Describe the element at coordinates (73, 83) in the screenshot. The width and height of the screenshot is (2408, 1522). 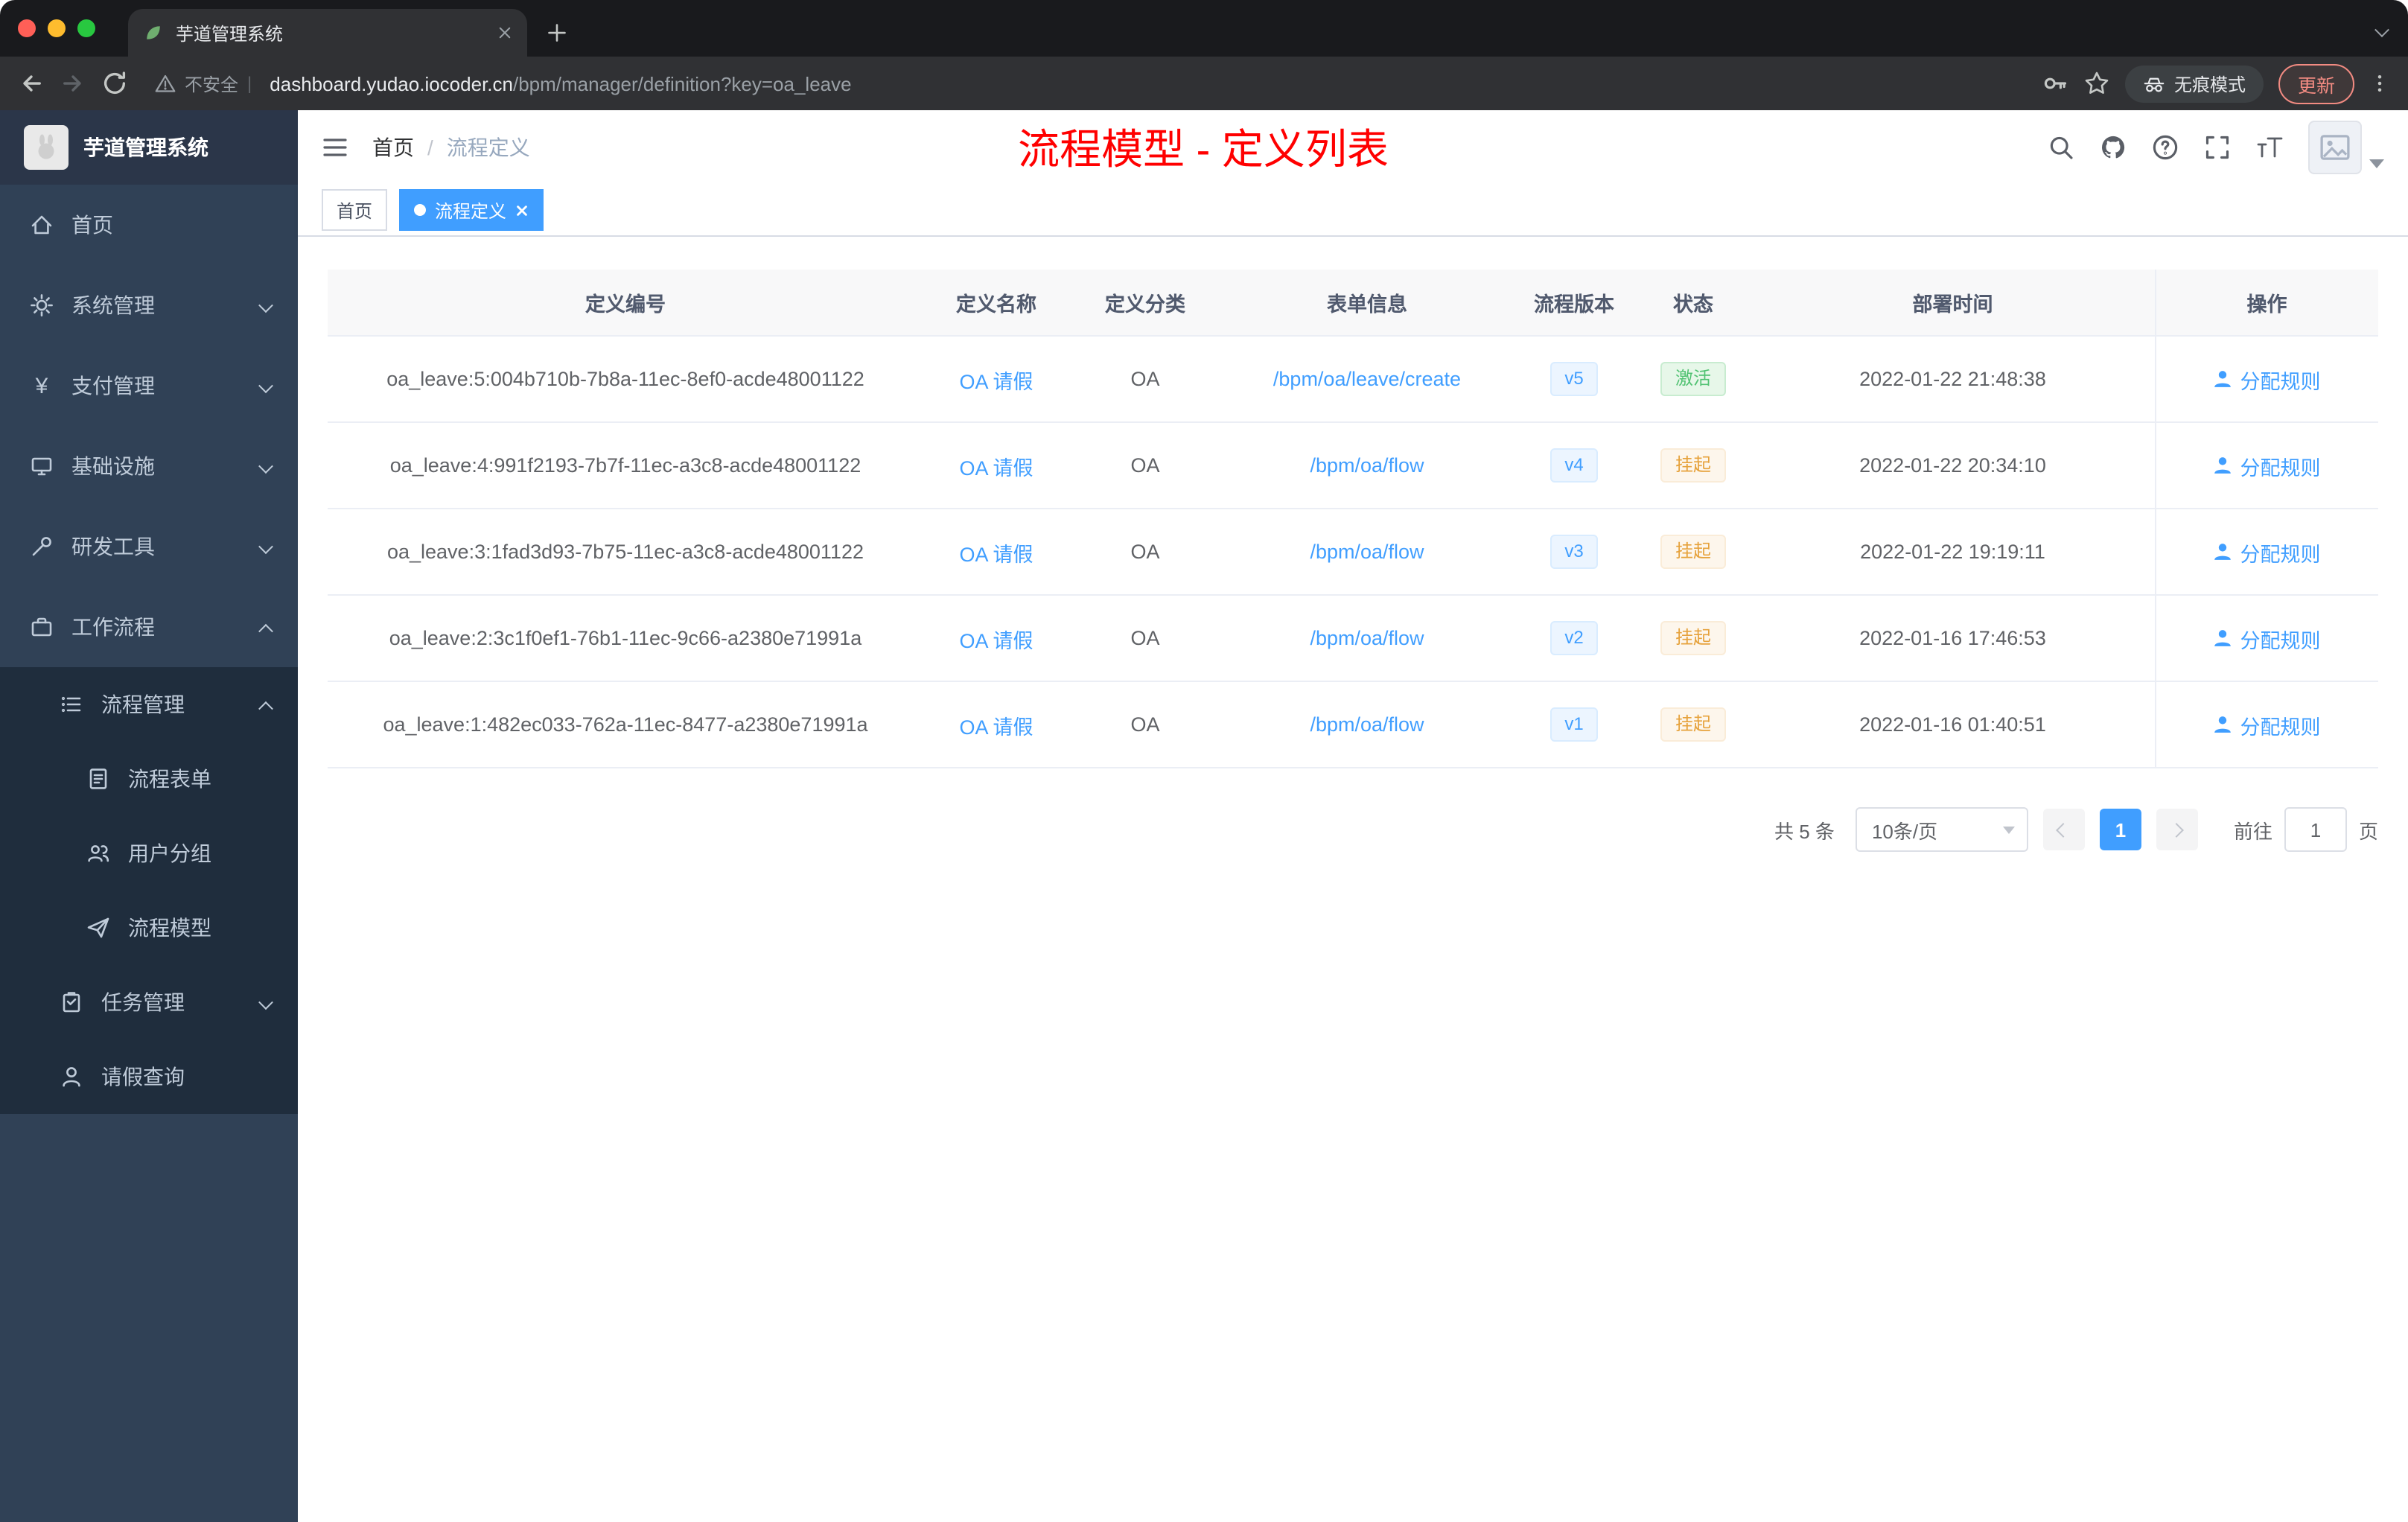
I see `forward-icon` at that location.